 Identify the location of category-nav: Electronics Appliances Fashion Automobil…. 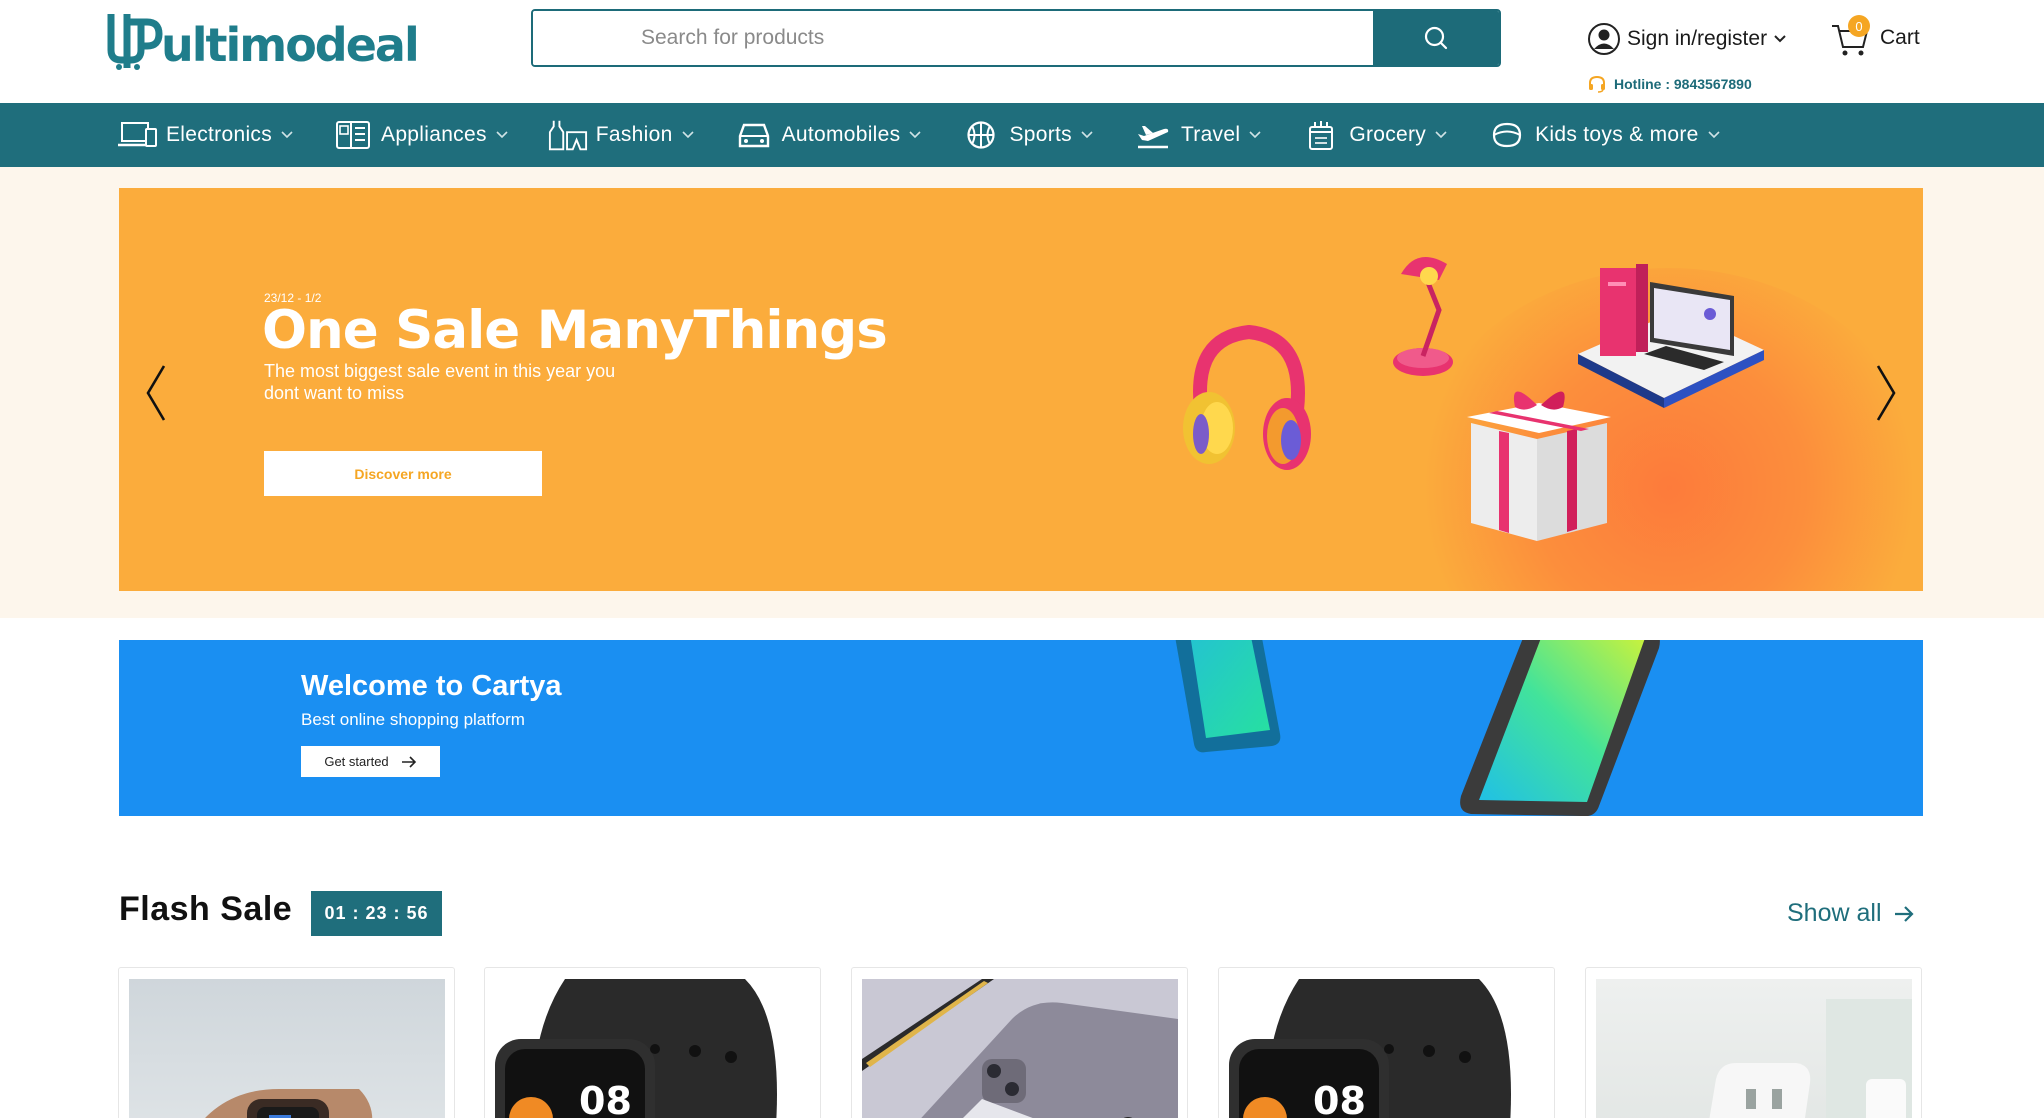
(1022, 135).